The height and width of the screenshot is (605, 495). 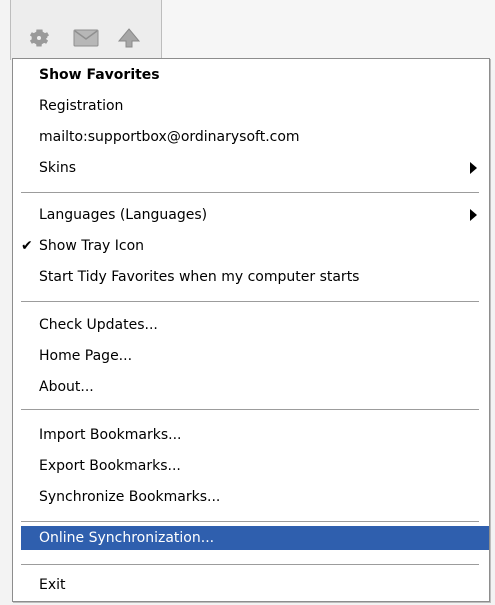 What do you see at coordinates (255, 75) in the screenshot?
I see `menu-item-show-favorites: Show Favorites` at bounding box center [255, 75].